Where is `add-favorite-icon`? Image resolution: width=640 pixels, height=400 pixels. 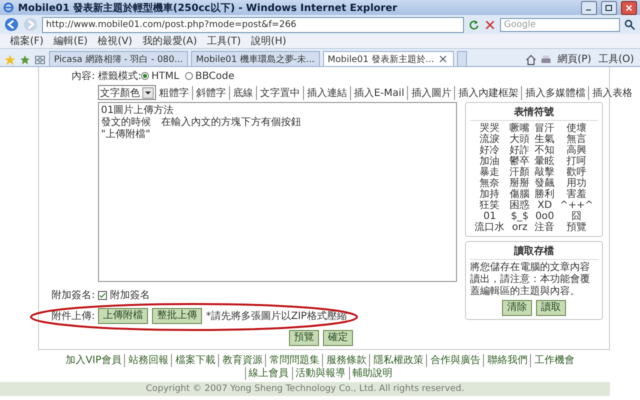 add-favorite-icon is located at coordinates (25, 60).